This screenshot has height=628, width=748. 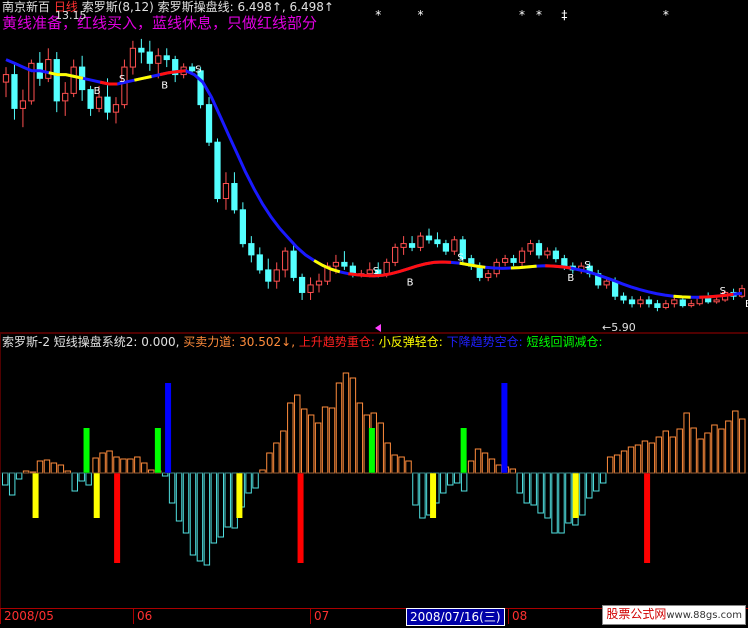 What do you see at coordinates (455, 617) in the screenshot?
I see `x-tick-cursor: 2008/07/16(三)` at bounding box center [455, 617].